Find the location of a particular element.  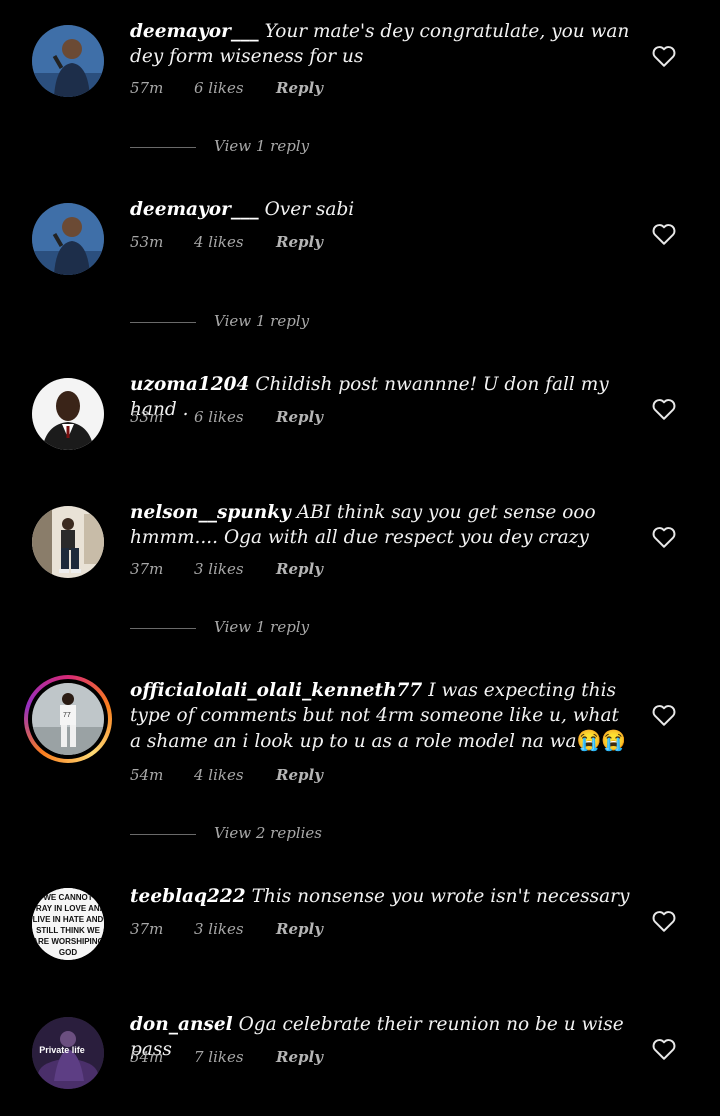

story-ring: 77 is located at coordinates (68, 719).